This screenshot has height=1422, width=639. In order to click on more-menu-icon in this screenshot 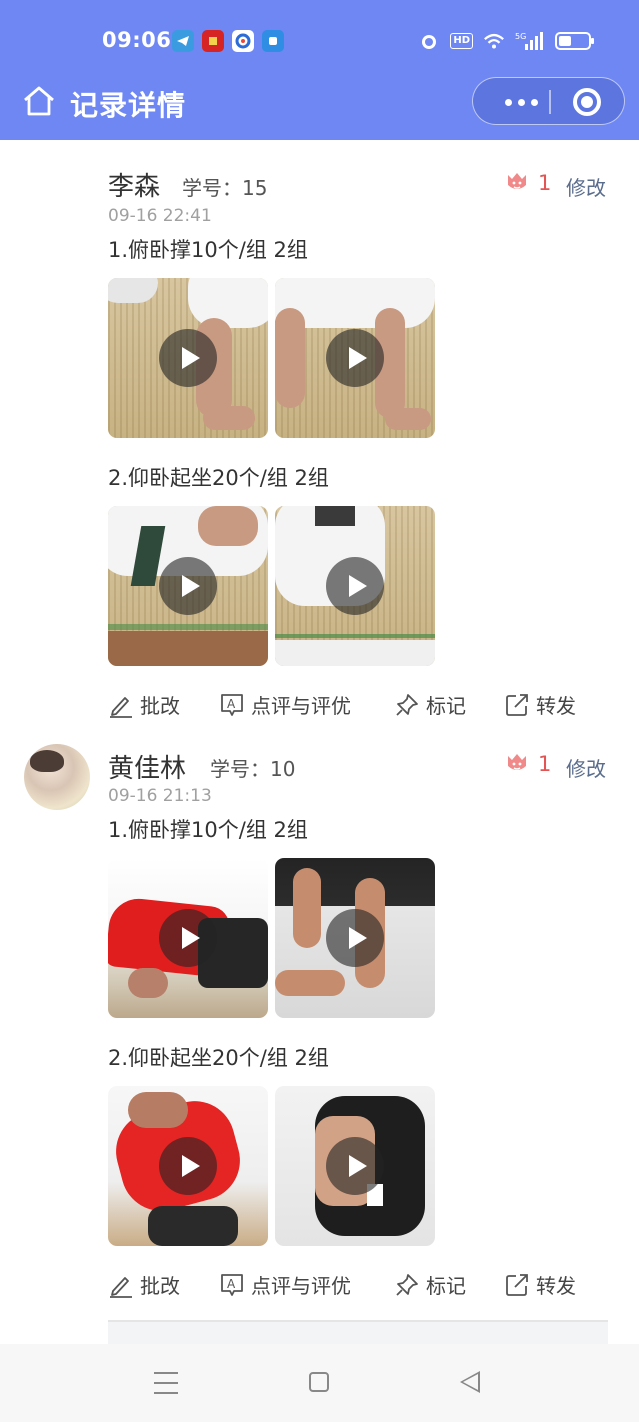, I will do `click(521, 102)`.